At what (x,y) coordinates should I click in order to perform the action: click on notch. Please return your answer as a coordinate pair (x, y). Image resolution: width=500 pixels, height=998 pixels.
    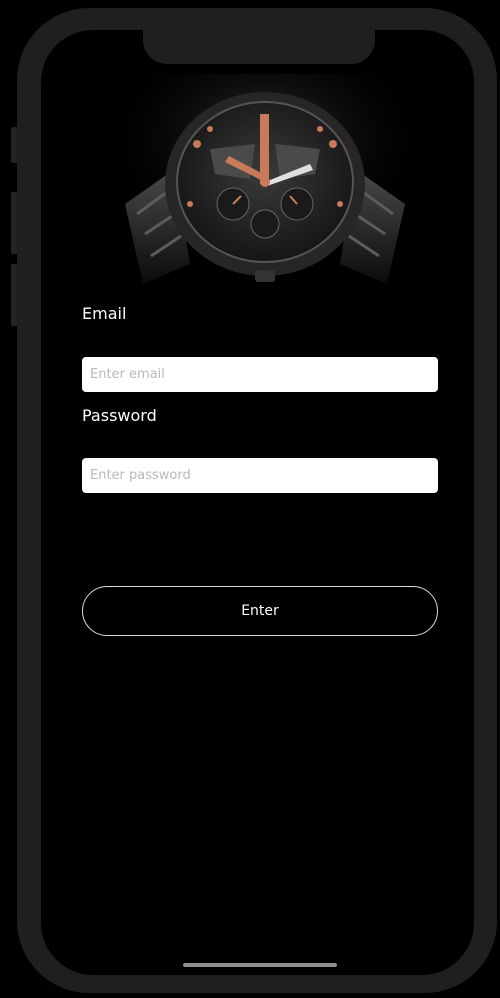
    Looking at the image, I should click on (259, 47).